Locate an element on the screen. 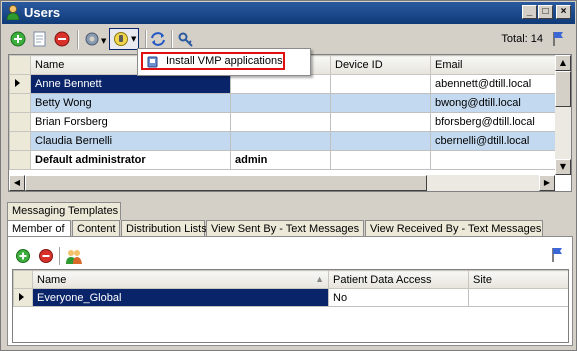 Image resolution: width=577 pixels, height=351 pixels. table-row: Betty Wong bwong@dtill.local is located at coordinates (283, 103).